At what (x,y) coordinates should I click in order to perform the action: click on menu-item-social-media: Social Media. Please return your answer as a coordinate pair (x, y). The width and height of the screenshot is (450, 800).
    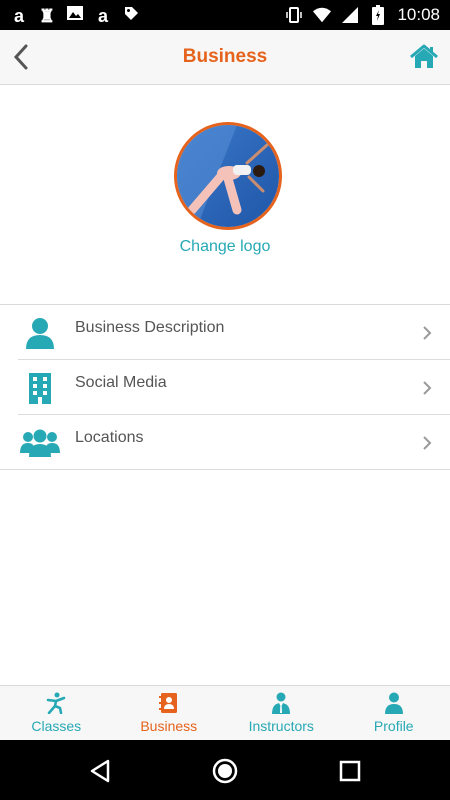
    Looking at the image, I should click on (225, 387).